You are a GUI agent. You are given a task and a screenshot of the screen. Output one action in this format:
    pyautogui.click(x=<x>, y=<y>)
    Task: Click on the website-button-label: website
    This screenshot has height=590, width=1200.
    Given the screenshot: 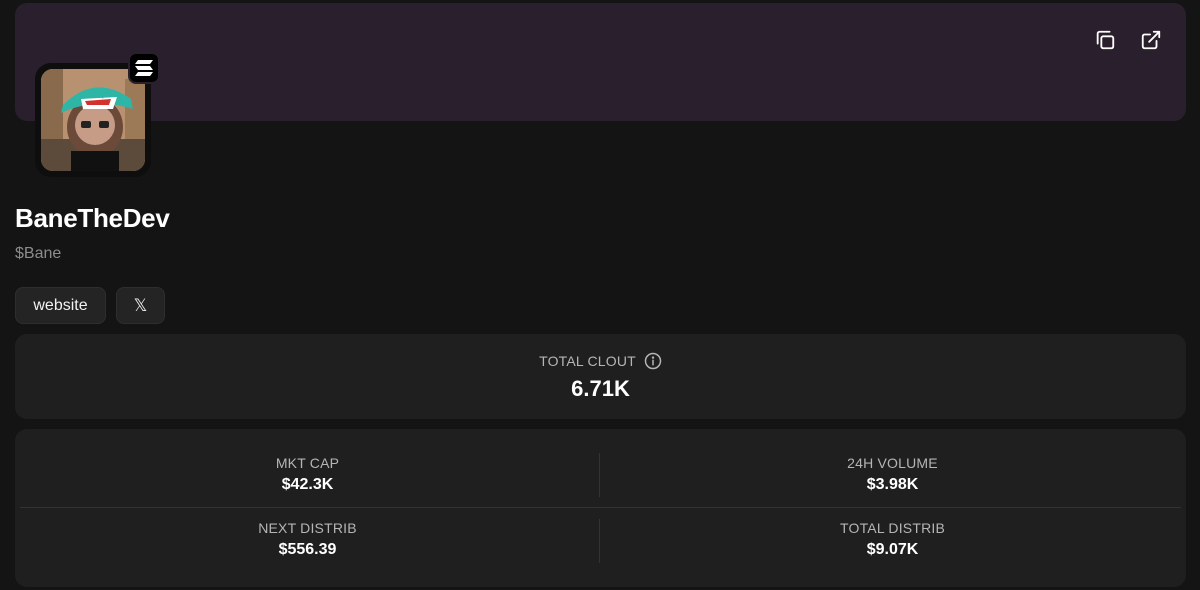 What is the action you would take?
    pyautogui.click(x=60, y=305)
    